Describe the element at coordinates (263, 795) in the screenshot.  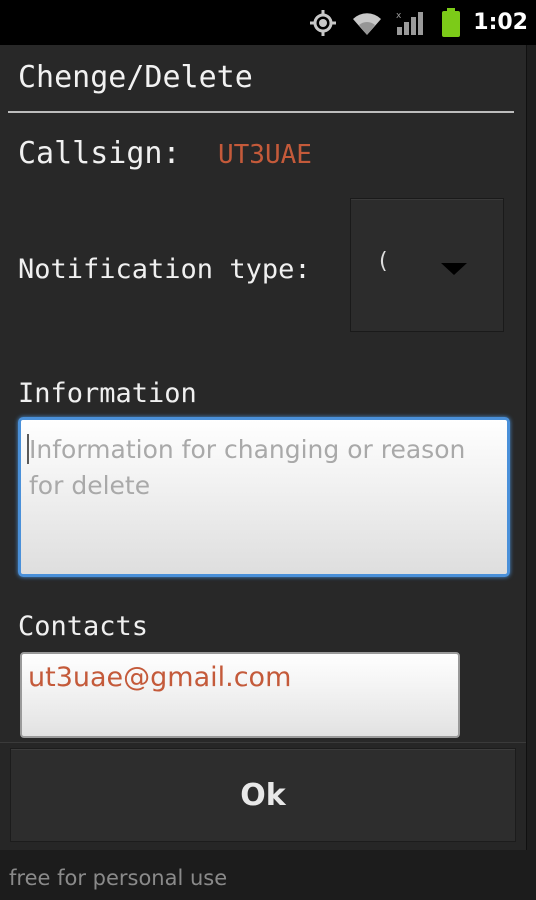
I see `ok-button: Ok` at that location.